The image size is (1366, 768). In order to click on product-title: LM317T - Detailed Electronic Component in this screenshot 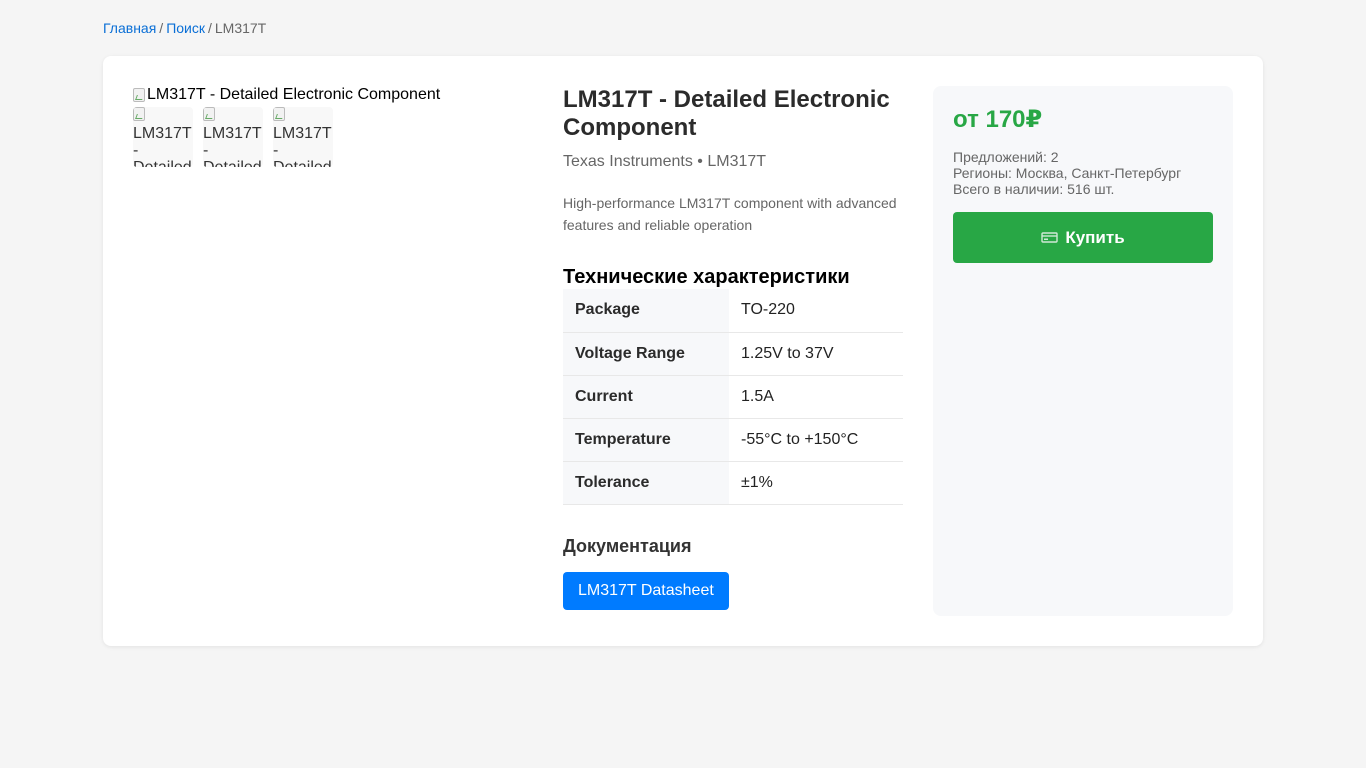, I will do `click(726, 113)`.